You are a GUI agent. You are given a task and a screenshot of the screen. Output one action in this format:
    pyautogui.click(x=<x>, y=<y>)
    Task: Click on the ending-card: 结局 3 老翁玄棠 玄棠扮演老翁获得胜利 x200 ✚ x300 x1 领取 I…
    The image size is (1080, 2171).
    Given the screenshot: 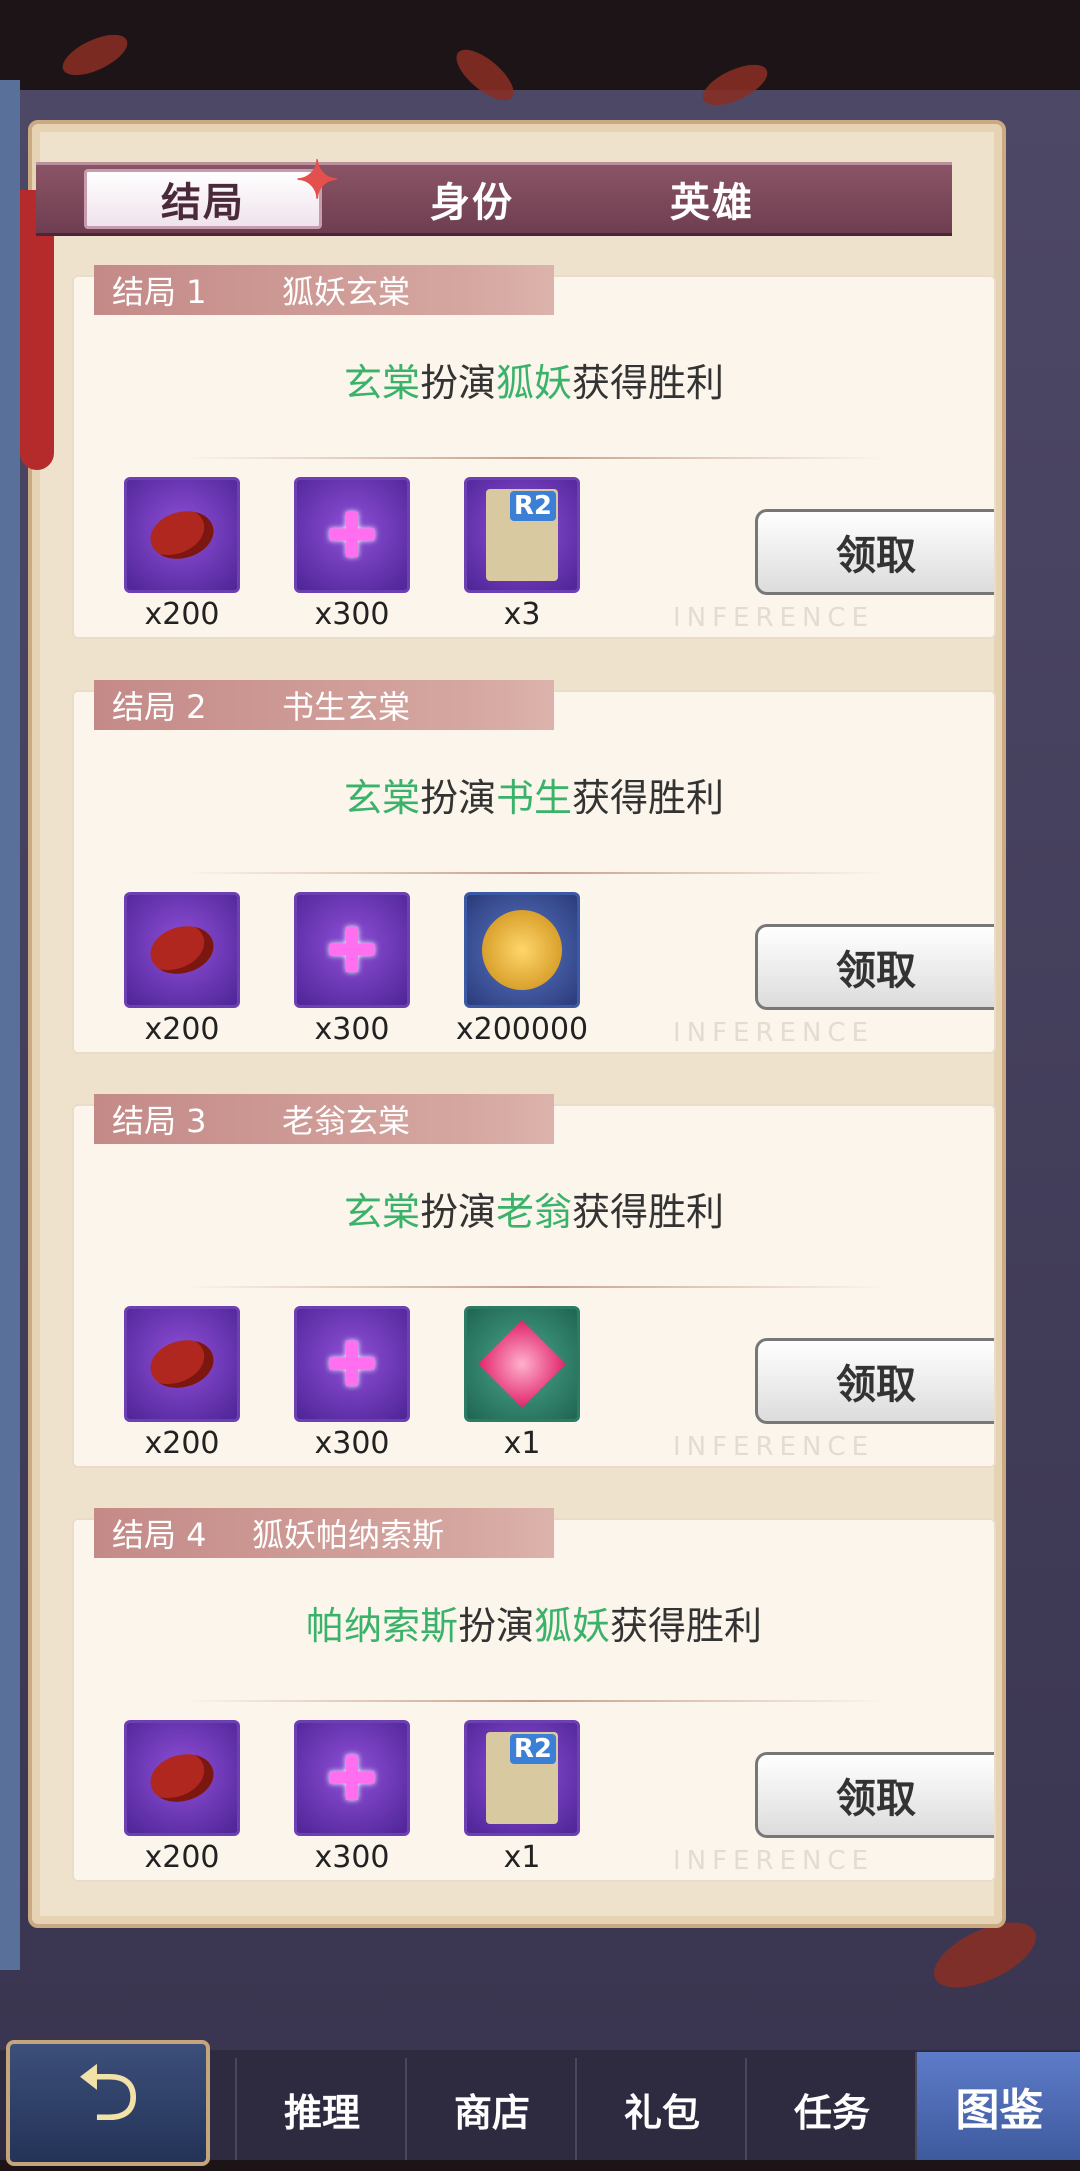 What is the action you would take?
    pyautogui.click(x=534, y=1281)
    